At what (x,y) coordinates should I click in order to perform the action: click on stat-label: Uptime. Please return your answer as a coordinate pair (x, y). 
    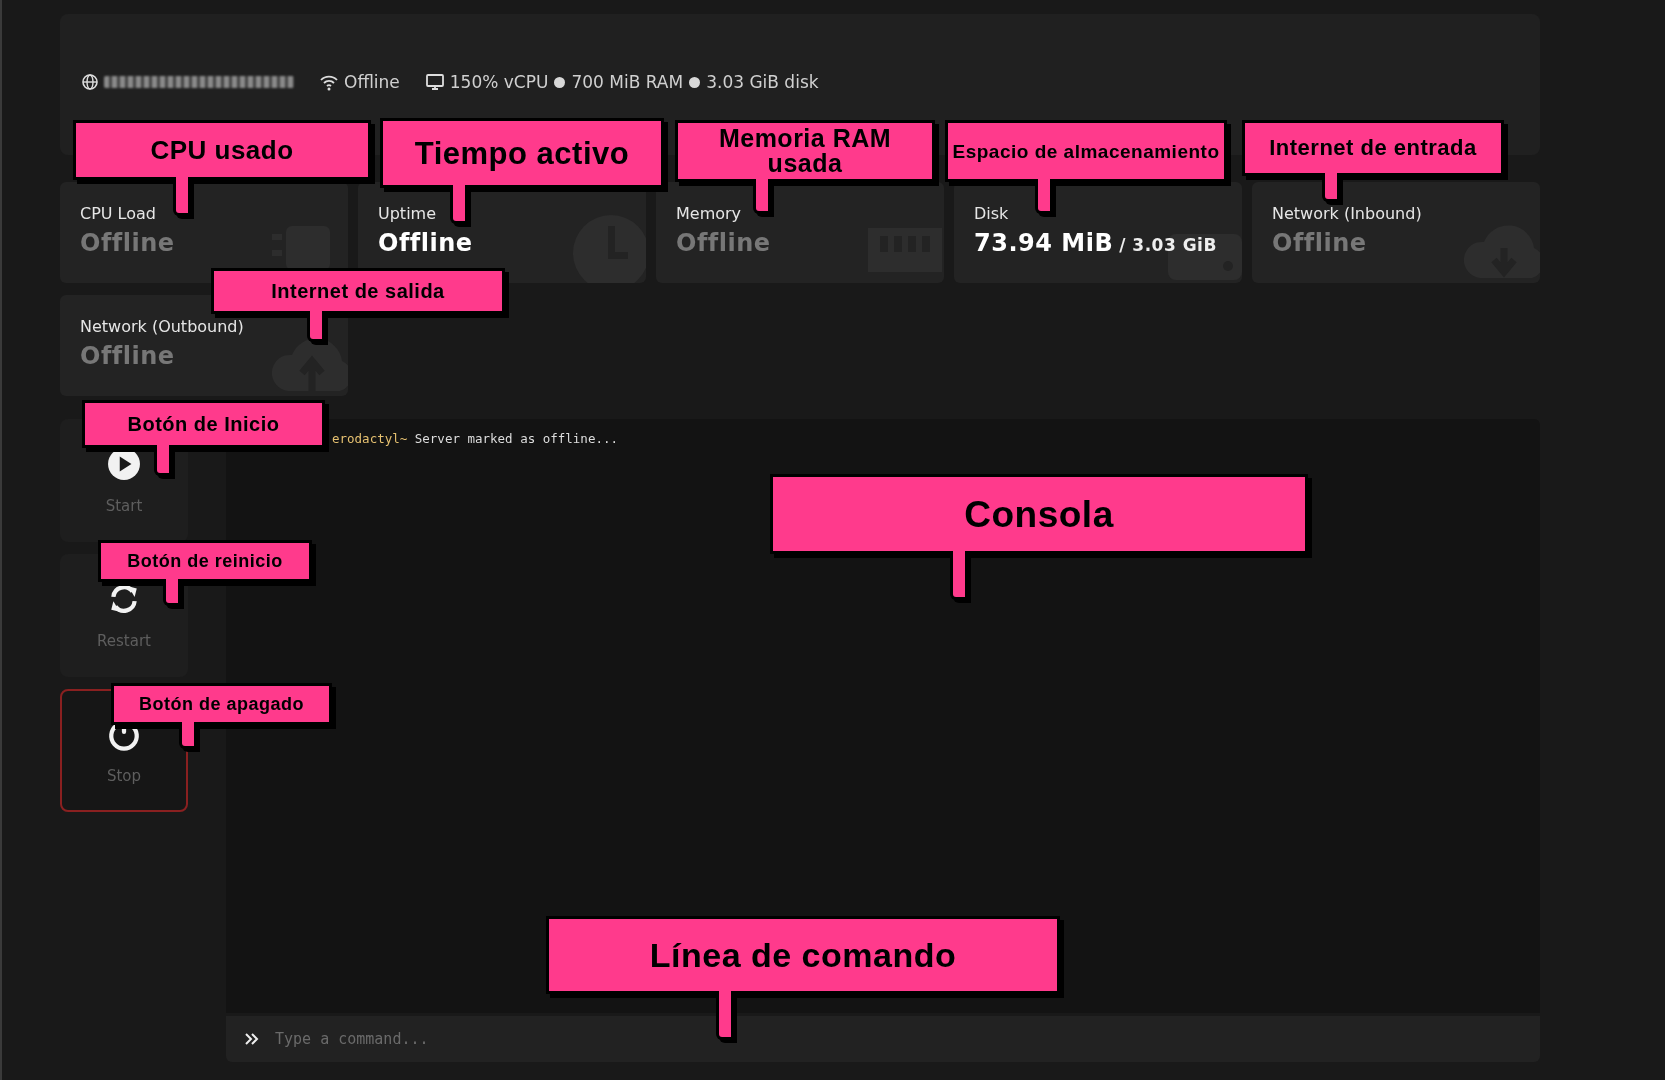
    Looking at the image, I should click on (407, 213).